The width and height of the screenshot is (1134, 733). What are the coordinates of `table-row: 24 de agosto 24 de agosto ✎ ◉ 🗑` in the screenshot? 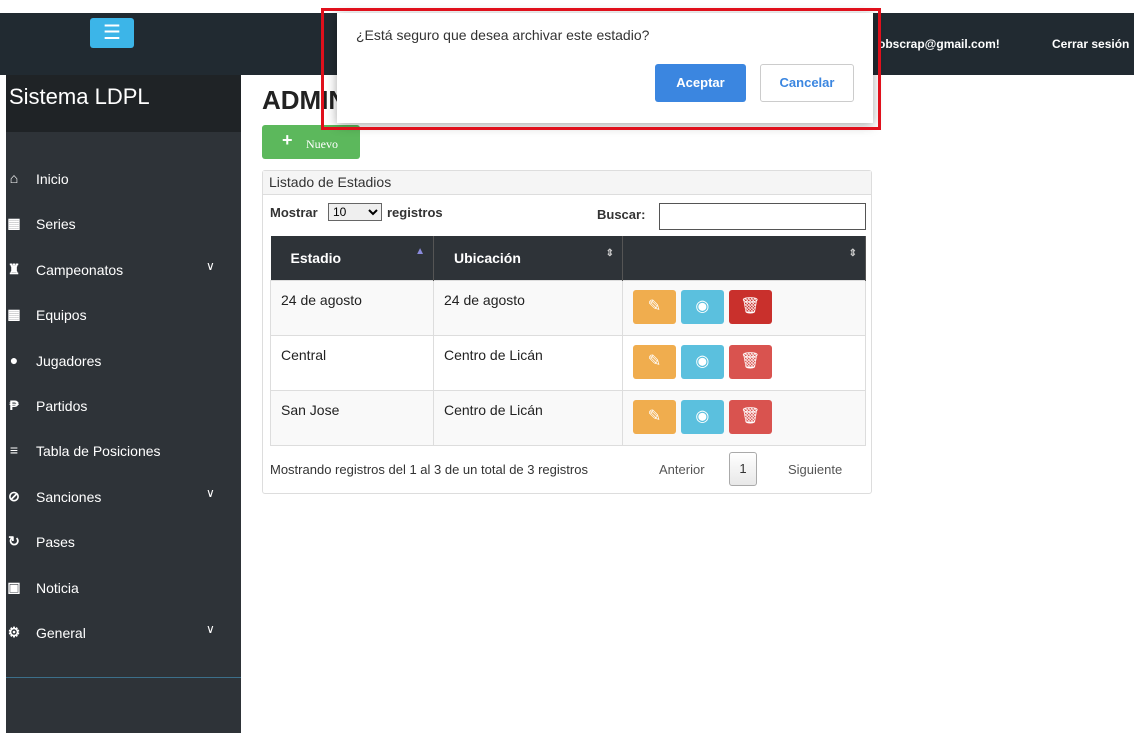 It's located at (568, 307).